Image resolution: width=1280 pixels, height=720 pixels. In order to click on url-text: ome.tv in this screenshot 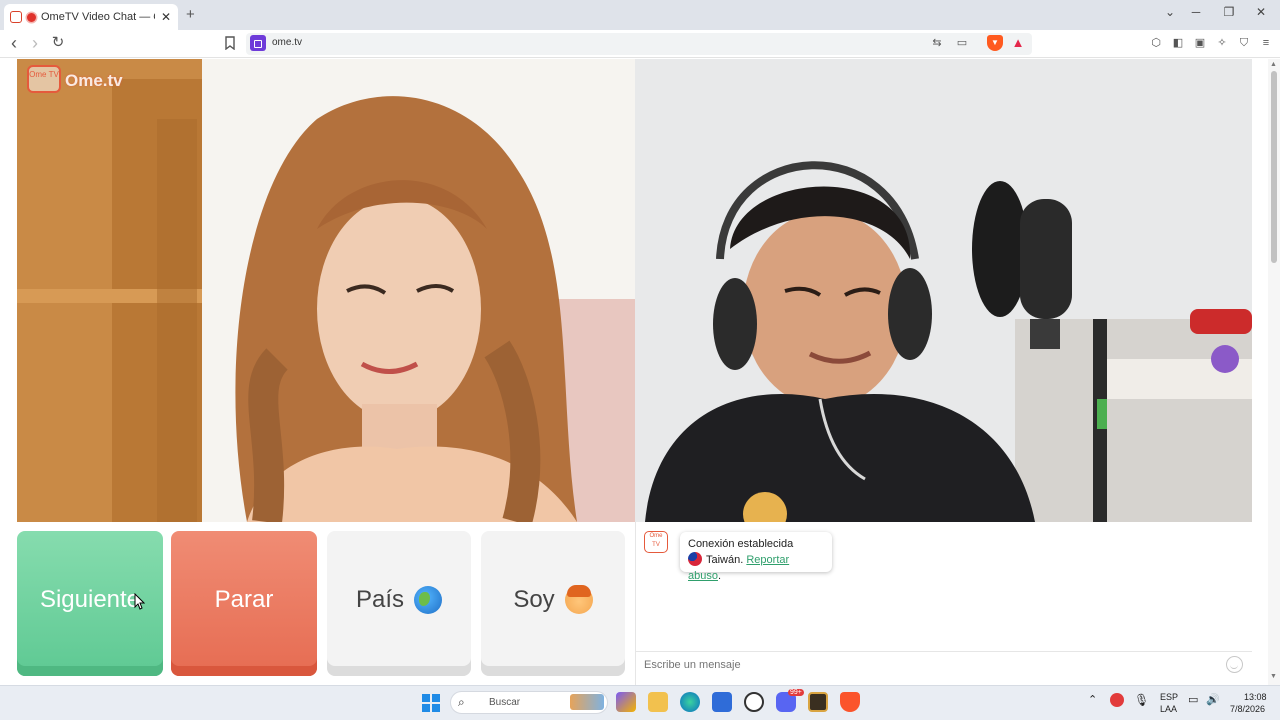, I will do `click(287, 42)`.